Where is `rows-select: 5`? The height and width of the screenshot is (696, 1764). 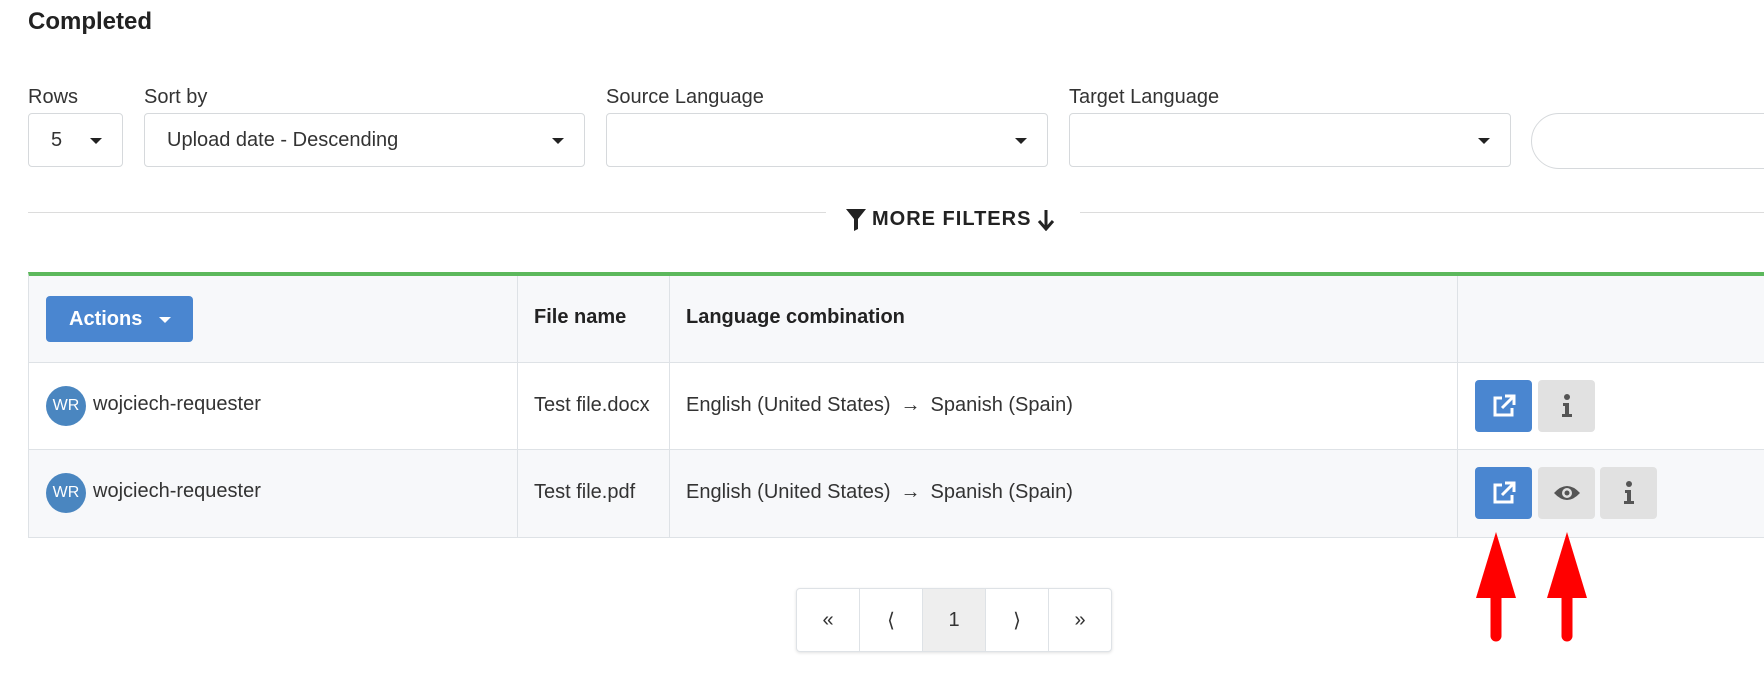 rows-select: 5 is located at coordinates (75, 140).